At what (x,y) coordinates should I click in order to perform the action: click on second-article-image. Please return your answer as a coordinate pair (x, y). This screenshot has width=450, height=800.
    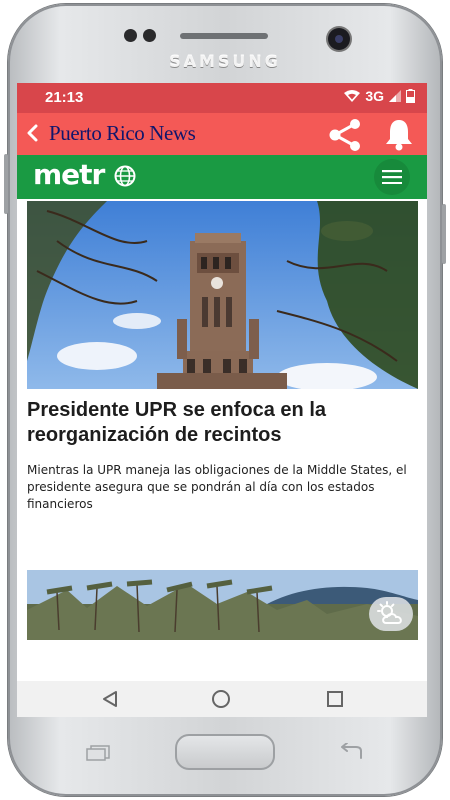
    Looking at the image, I should click on (222, 605).